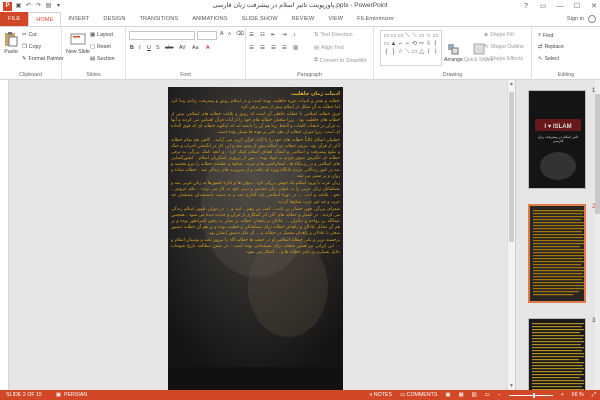  I want to click on clear-formatting-button: ⌫, so click(240, 34).